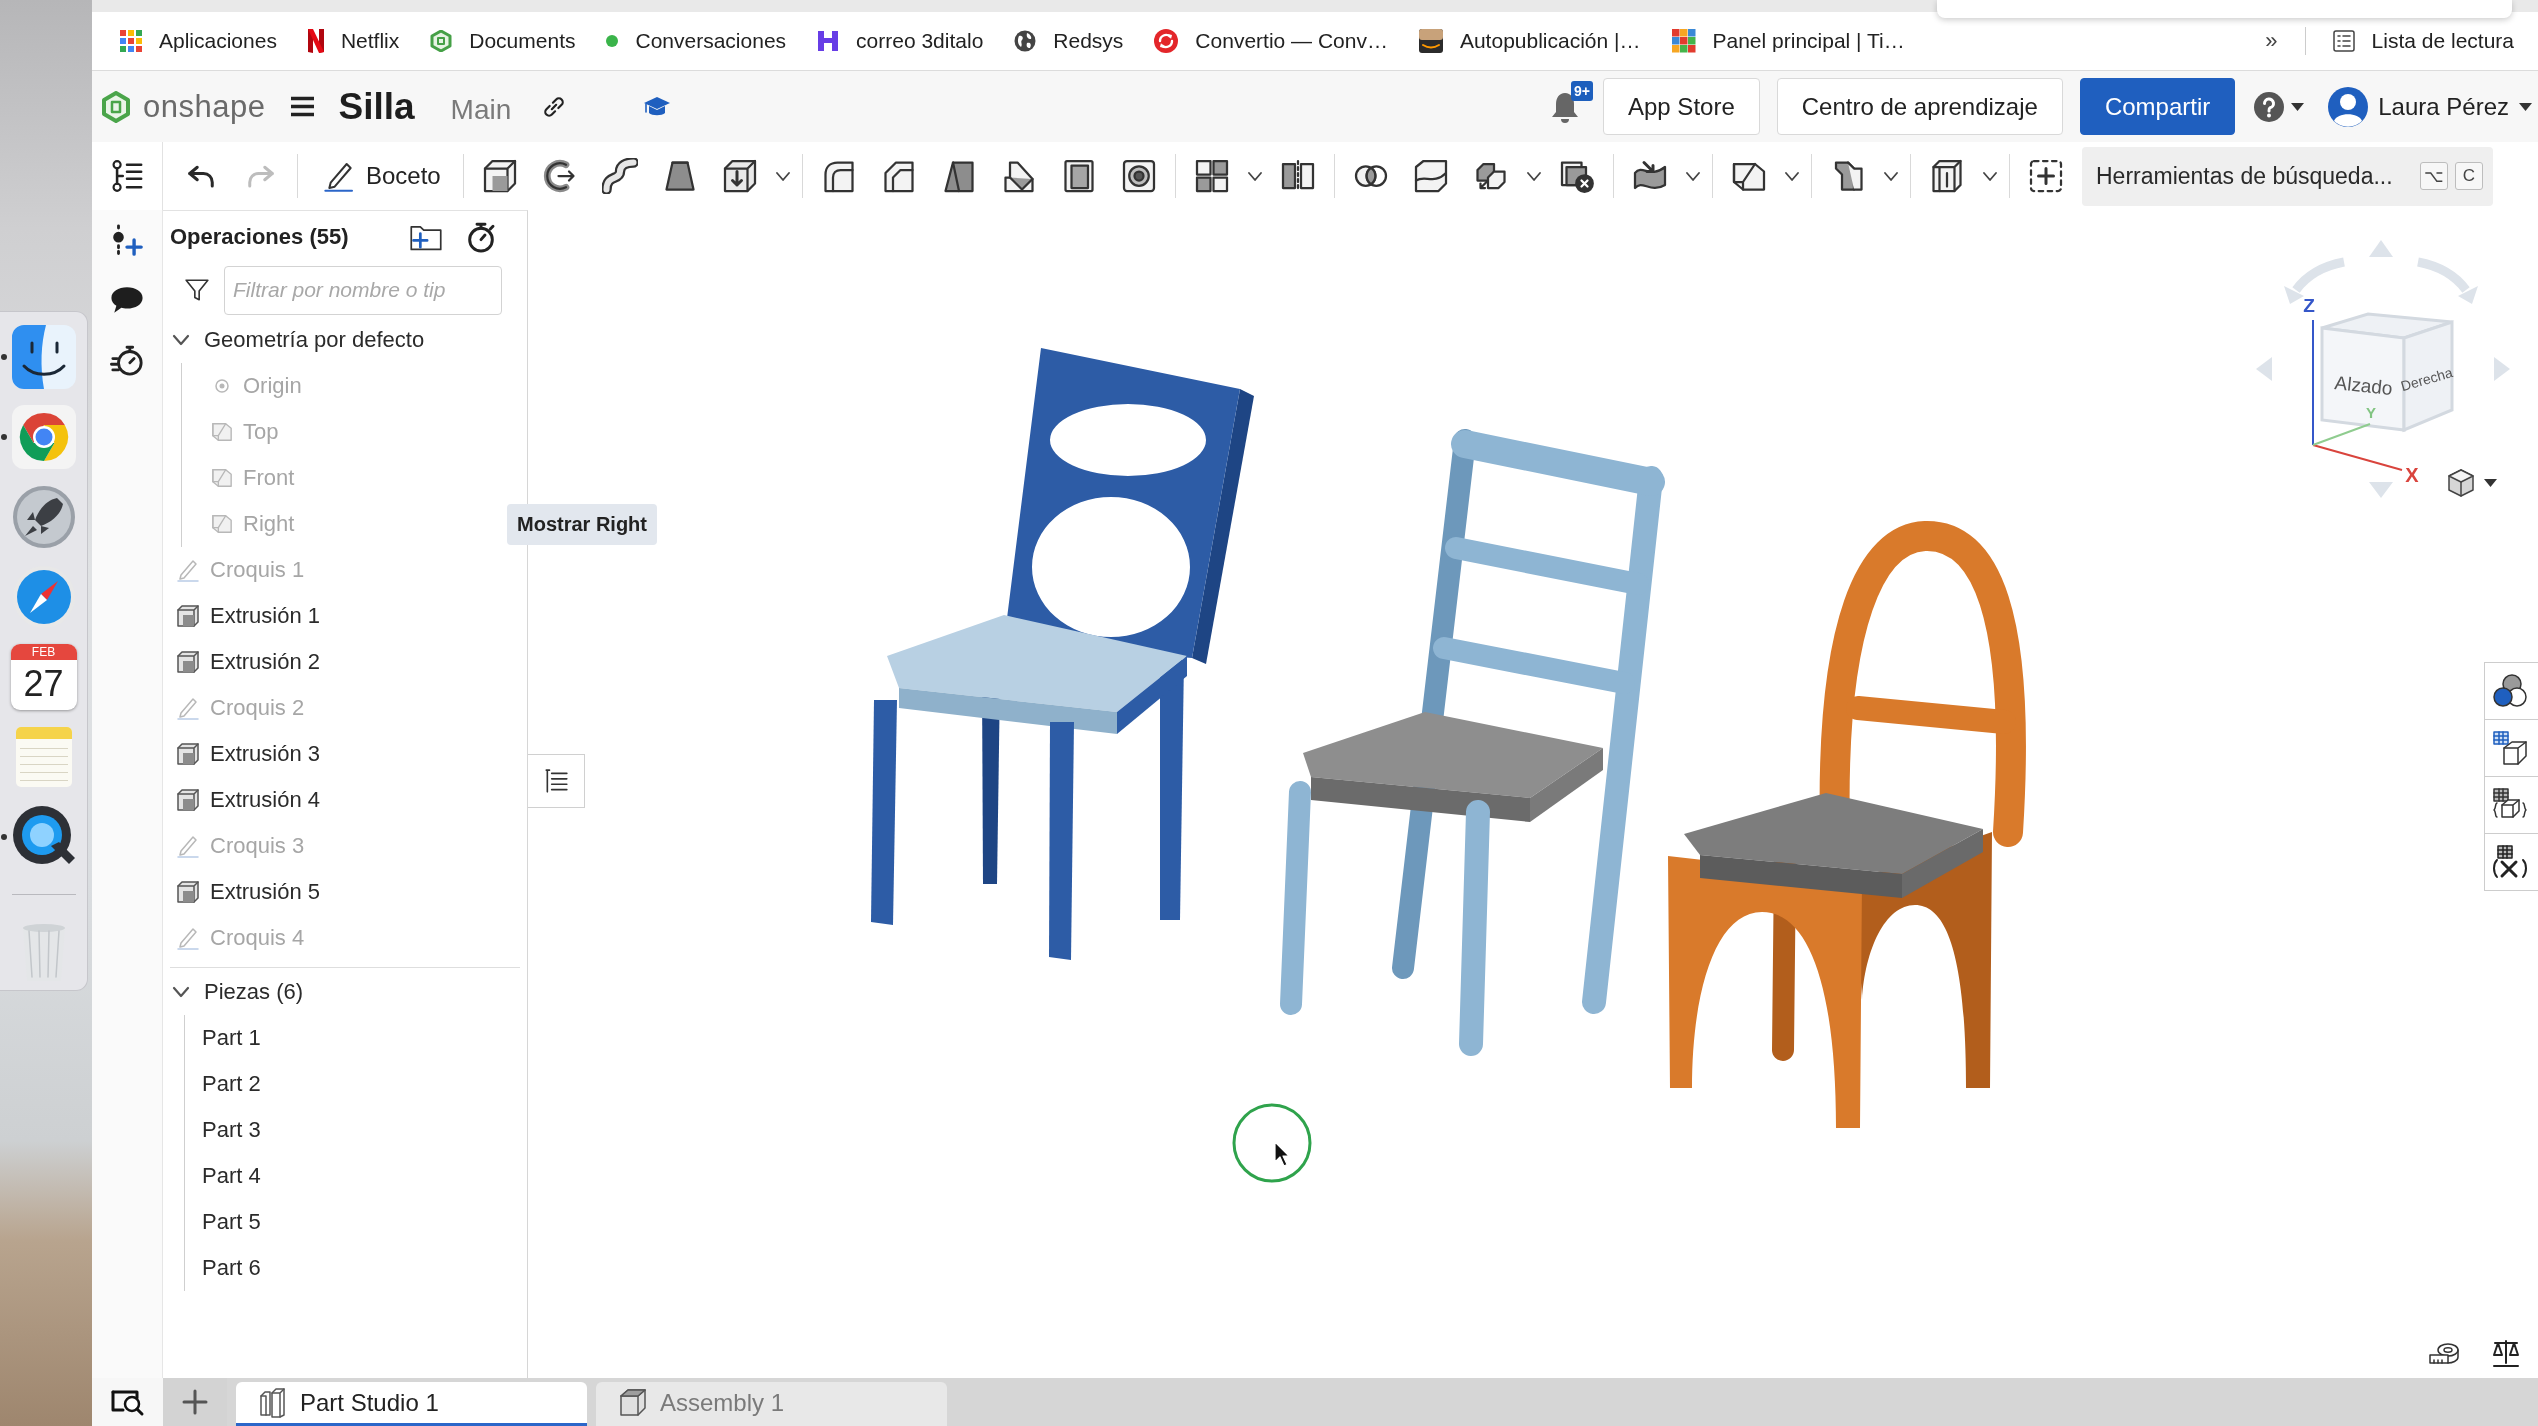 The image size is (2538, 1426). What do you see at coordinates (43, 517) in the screenshot?
I see `rocket-icon` at bounding box center [43, 517].